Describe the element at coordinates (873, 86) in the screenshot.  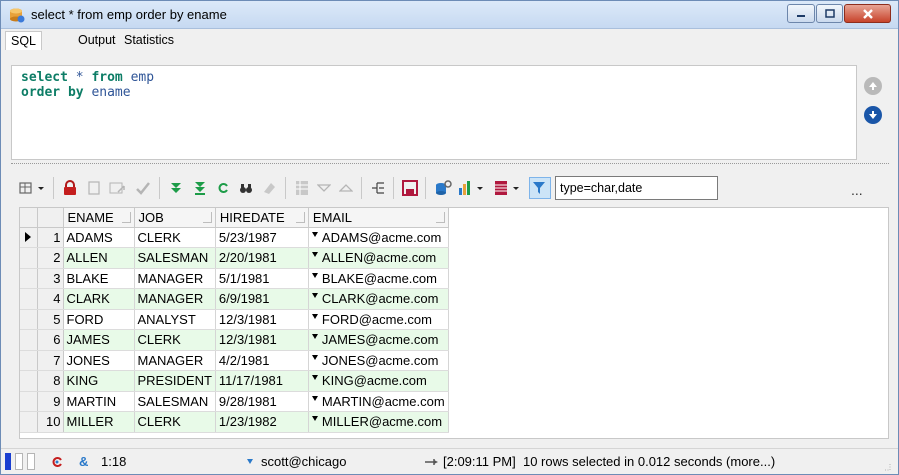
I see `history-up-button` at that location.